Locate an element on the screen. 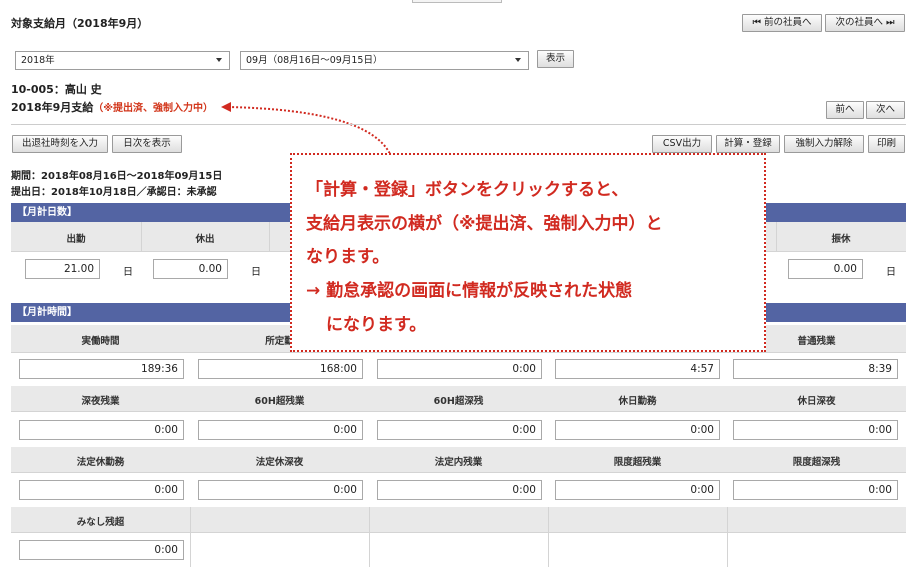  hours-input: 168:00 is located at coordinates (280, 369).